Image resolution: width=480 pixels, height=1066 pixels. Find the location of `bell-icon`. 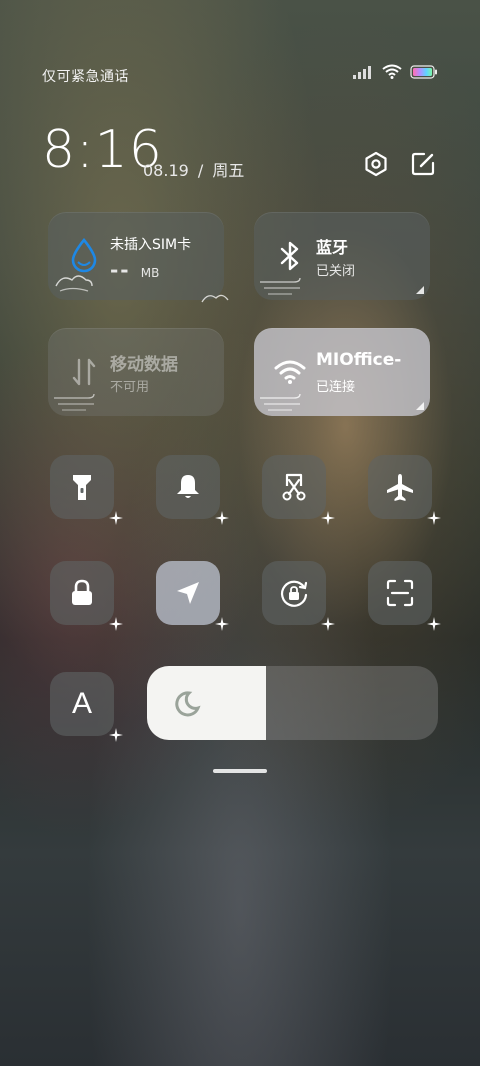

bell-icon is located at coordinates (188, 486).